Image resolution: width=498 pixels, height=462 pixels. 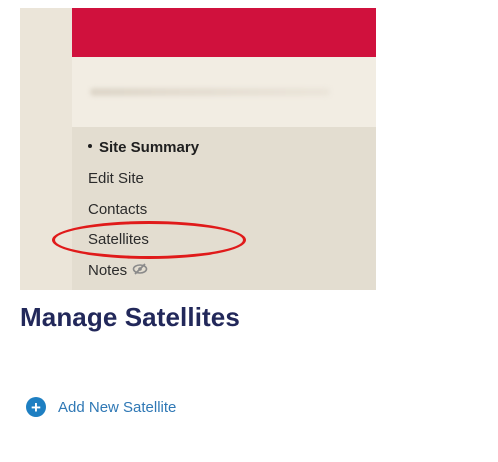 I want to click on nav-item-label: Satellites, so click(x=118, y=239).